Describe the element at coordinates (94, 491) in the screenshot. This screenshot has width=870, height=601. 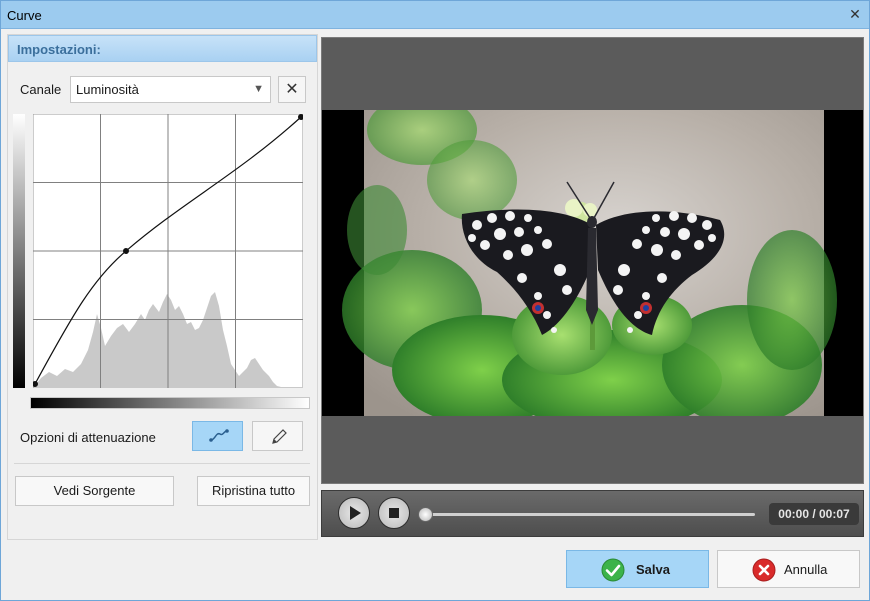
I see `view-source-button: Vedi Sorgente` at that location.